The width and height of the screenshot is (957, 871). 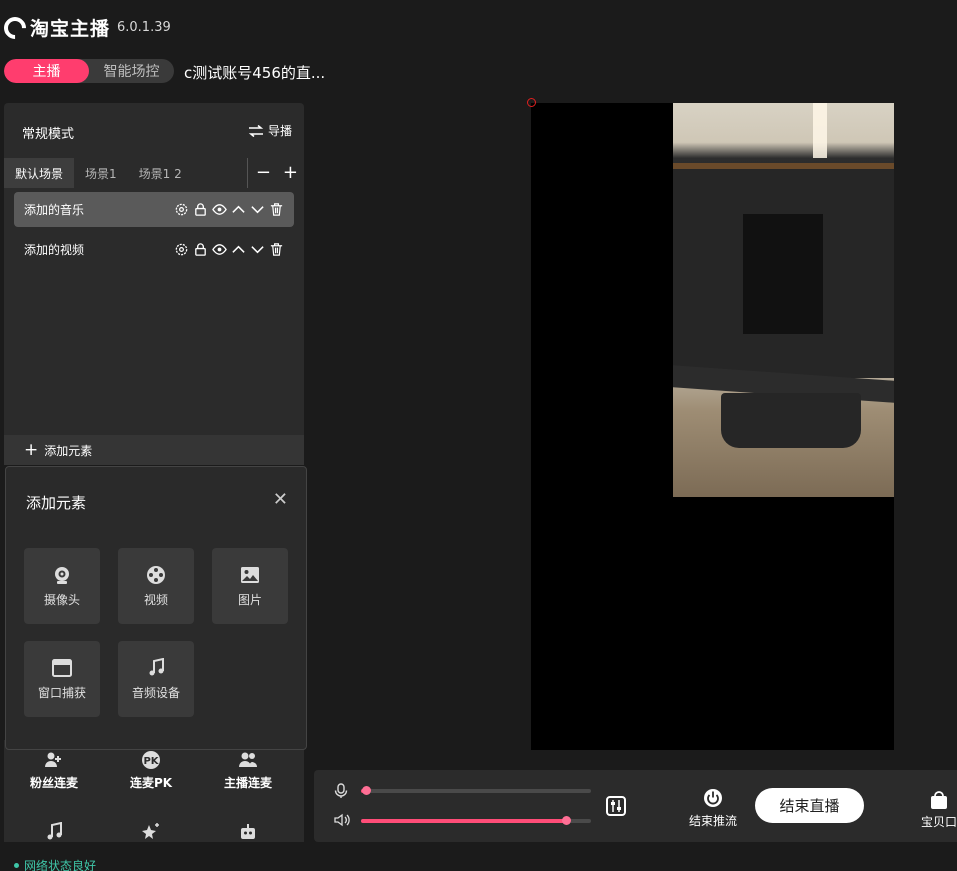 I want to click on scene-tools: − +, so click(x=275, y=173).